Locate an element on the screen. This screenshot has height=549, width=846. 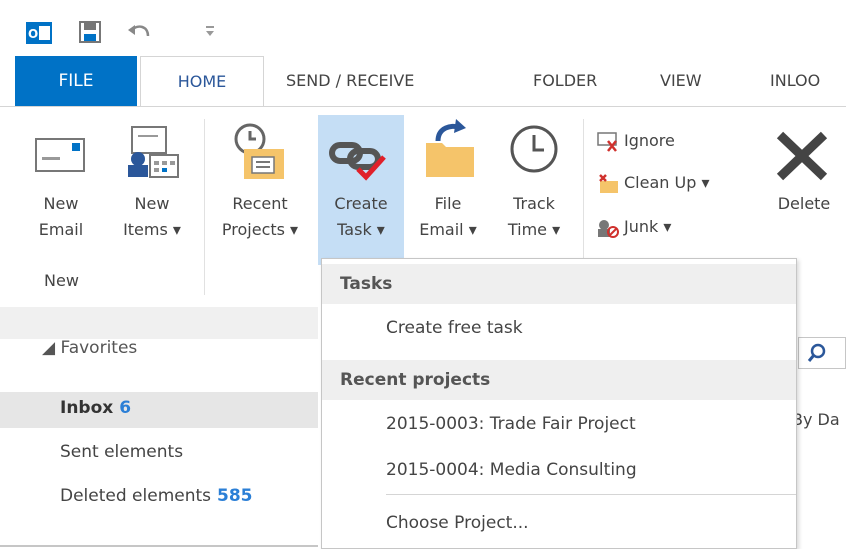
clean-up-label: Clean Up ▾ is located at coordinates (667, 182).